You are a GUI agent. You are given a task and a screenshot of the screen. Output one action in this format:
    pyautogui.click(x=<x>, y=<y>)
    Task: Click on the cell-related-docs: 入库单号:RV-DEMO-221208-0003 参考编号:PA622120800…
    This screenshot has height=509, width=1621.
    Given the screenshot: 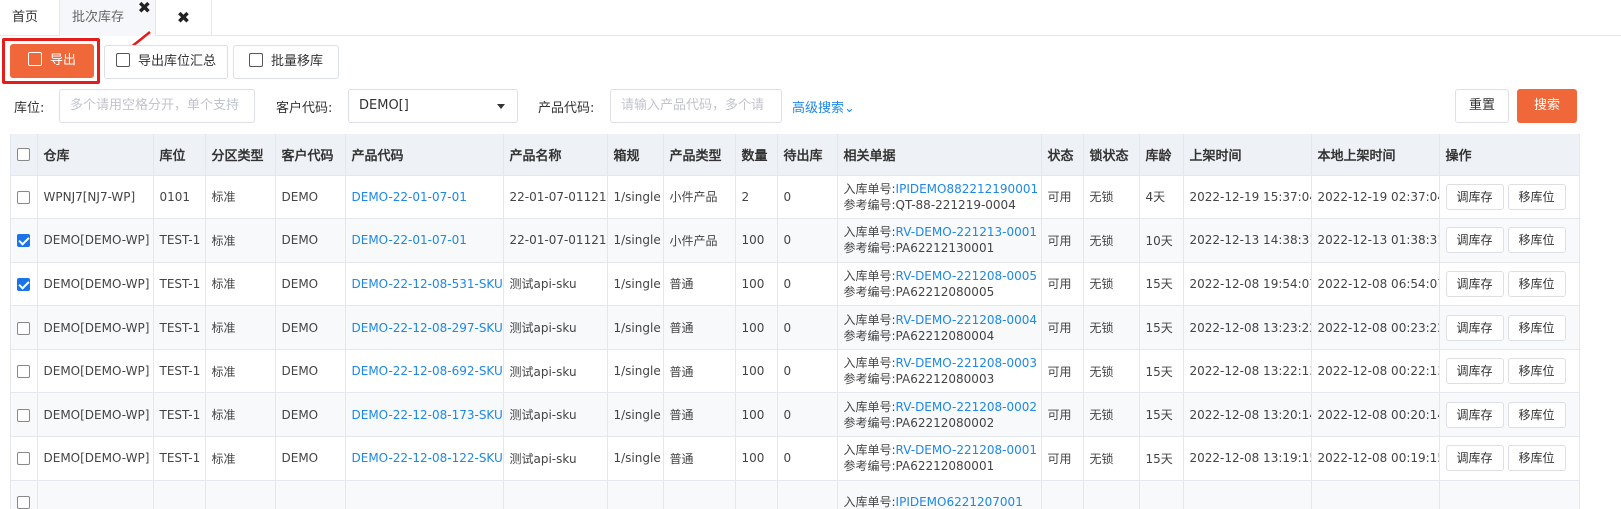 What is the action you would take?
    pyautogui.click(x=939, y=371)
    